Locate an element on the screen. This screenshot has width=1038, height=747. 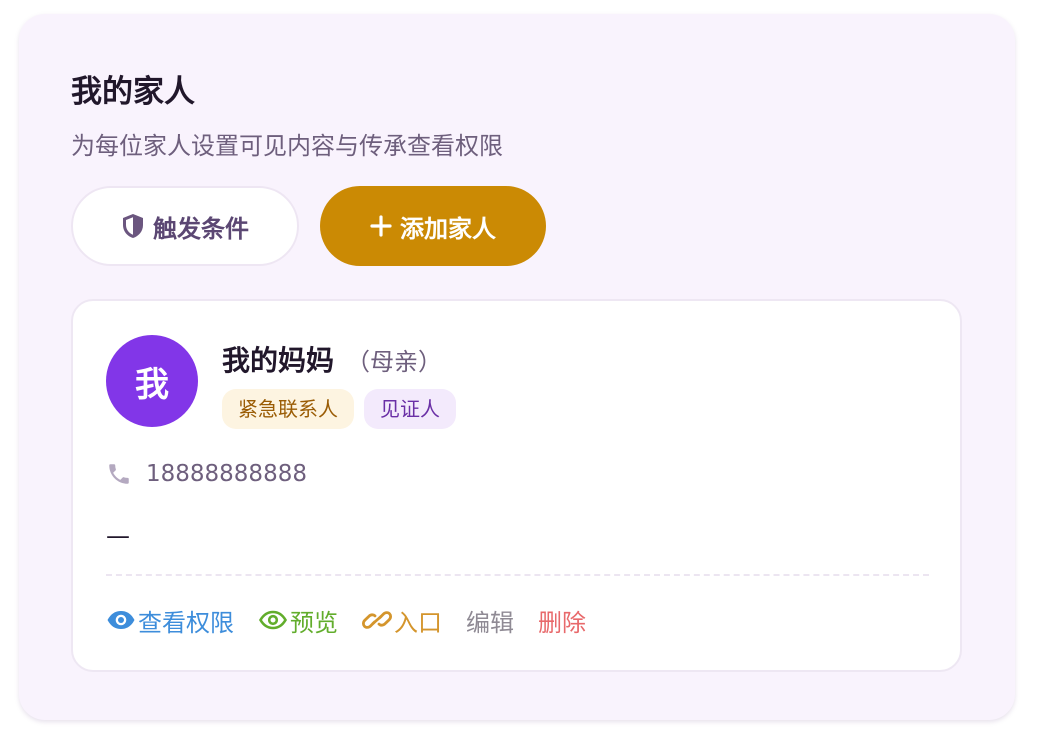
edit-label: 编辑 is located at coordinates (490, 622).